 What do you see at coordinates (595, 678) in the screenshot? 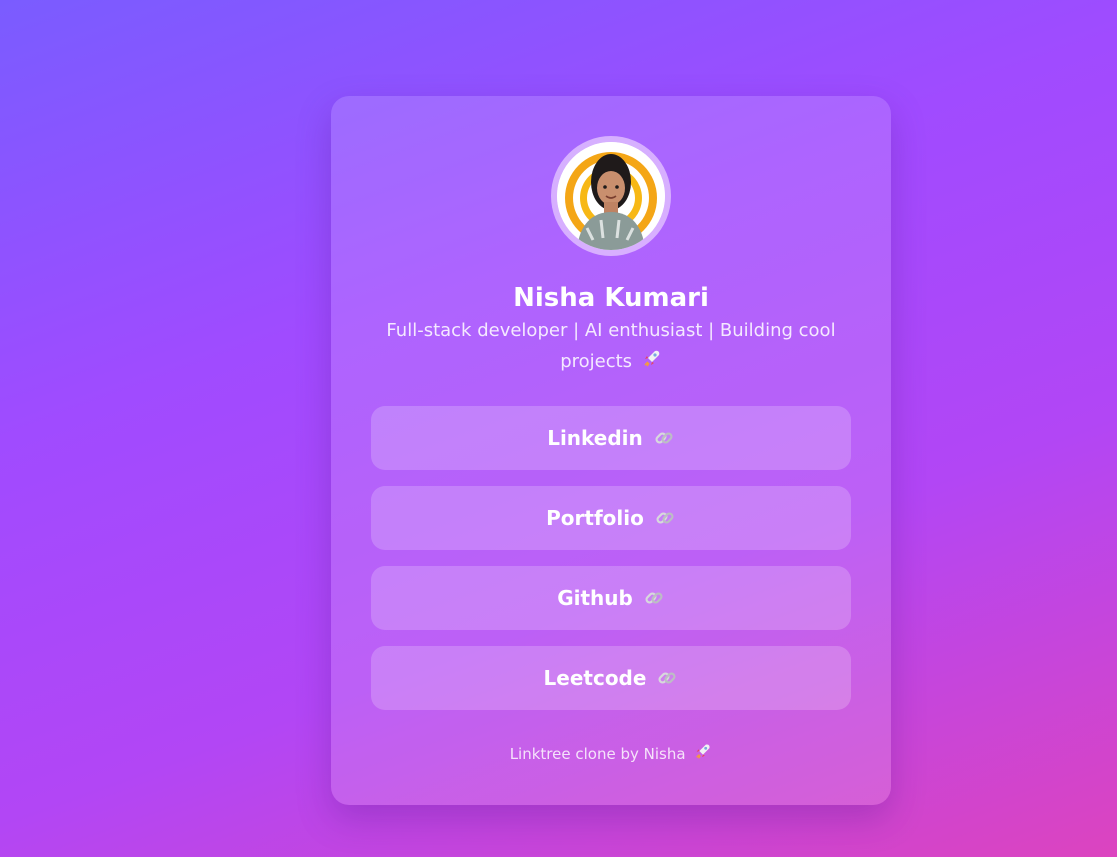
I see `link-label: Leetcode` at bounding box center [595, 678].